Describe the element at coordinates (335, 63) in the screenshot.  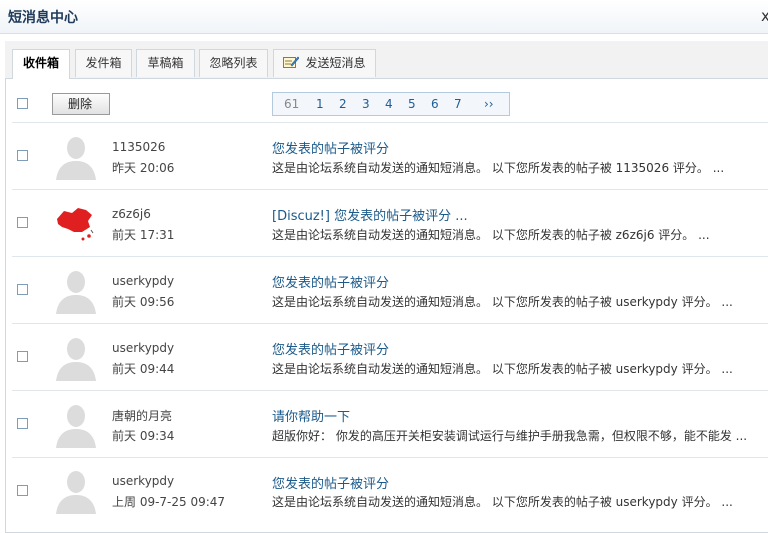
I see `send-message-label: 发送短消息` at that location.